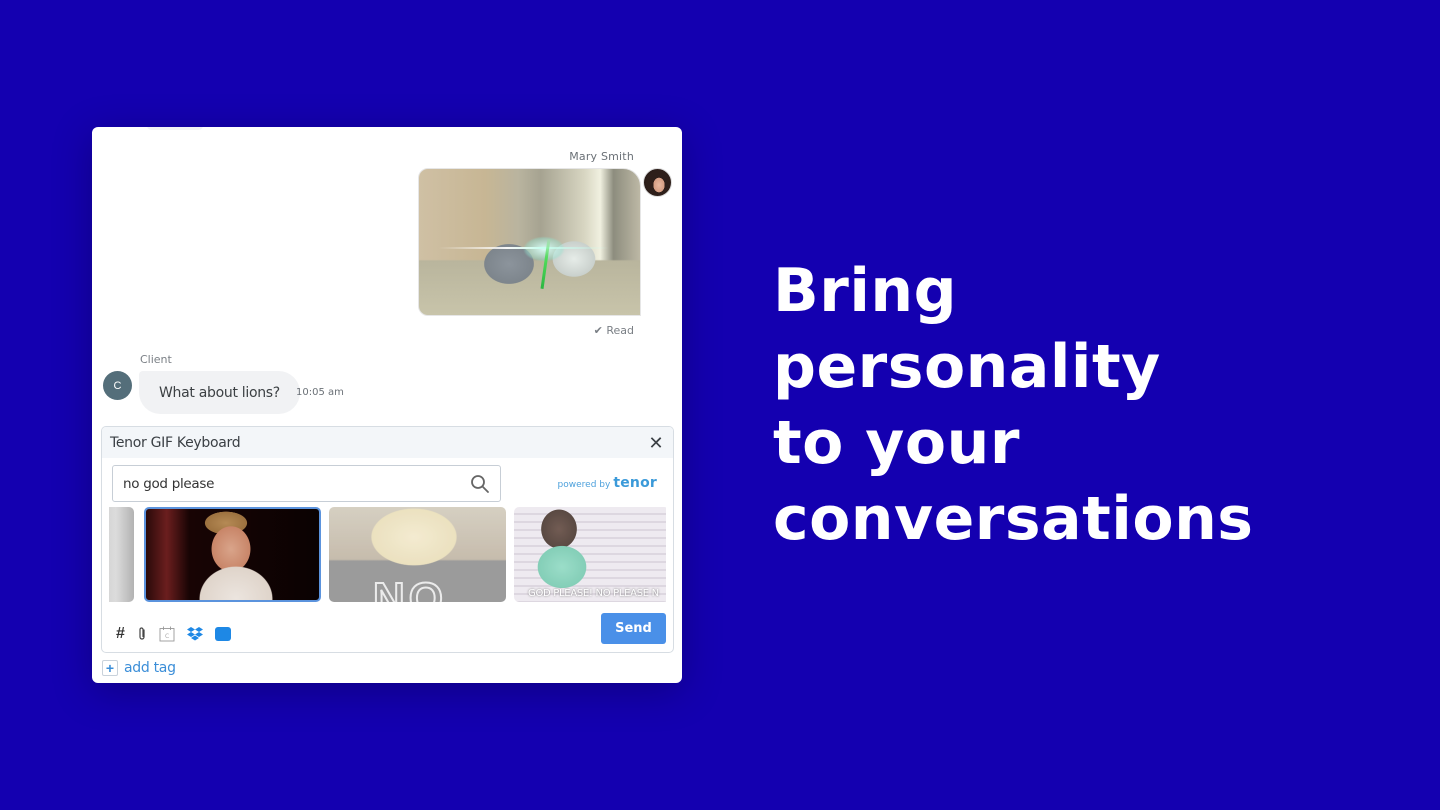 This screenshot has width=1440, height=810. I want to click on headline-line: to your, so click(896, 443).